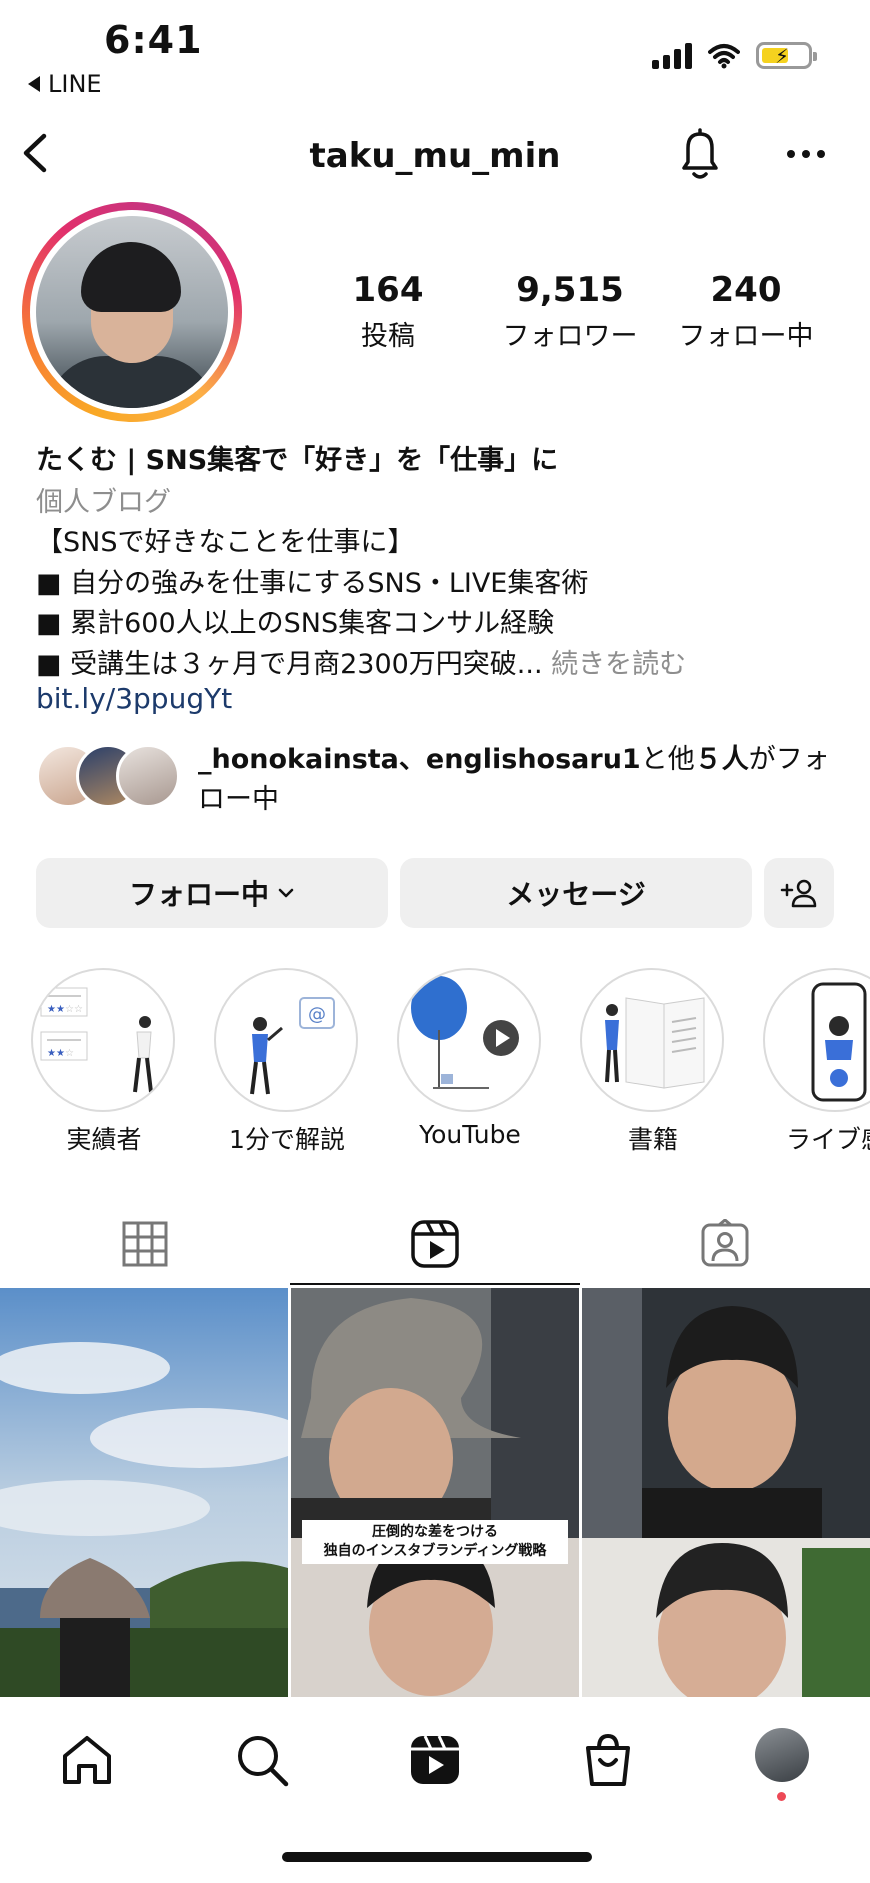 The height and width of the screenshot is (1883, 870). What do you see at coordinates (724, 55) in the screenshot?
I see `wifi-icon` at bounding box center [724, 55].